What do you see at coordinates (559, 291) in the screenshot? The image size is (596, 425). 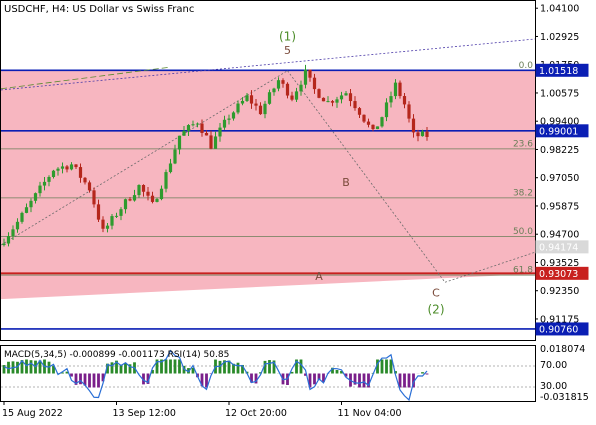 I see `price-tick-label: 0.92350` at bounding box center [559, 291].